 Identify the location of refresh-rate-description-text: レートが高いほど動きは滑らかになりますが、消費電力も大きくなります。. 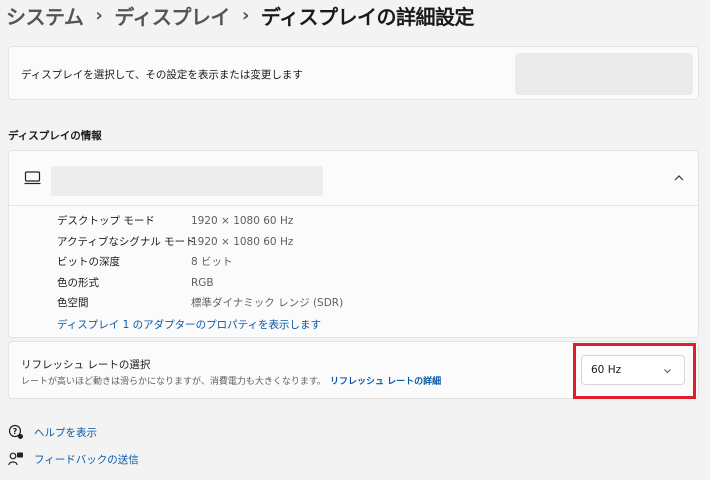
(173, 382).